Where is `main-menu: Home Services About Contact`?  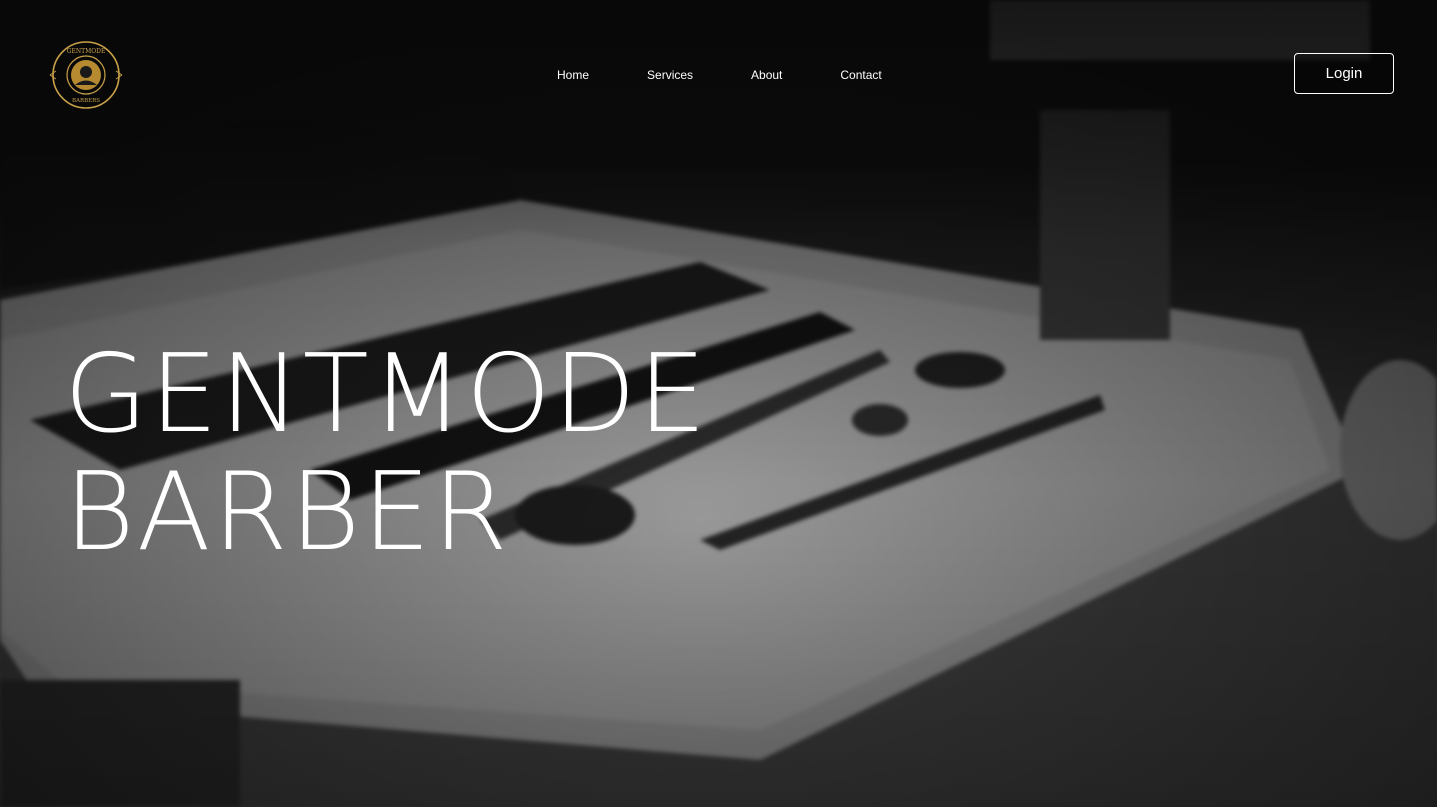
main-menu: Home Services About Contact is located at coordinates (726, 75).